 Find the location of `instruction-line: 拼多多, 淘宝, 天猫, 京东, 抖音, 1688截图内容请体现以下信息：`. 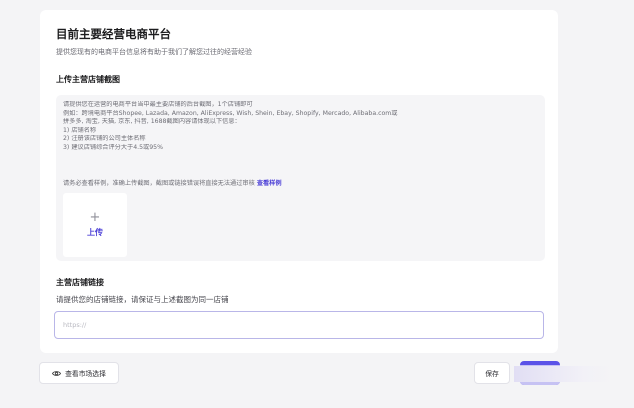

instruction-line: 拼多多, 淘宝, 天猫, 京东, 抖音, 1688截图内容请体现以下信息： is located at coordinates (152, 121).